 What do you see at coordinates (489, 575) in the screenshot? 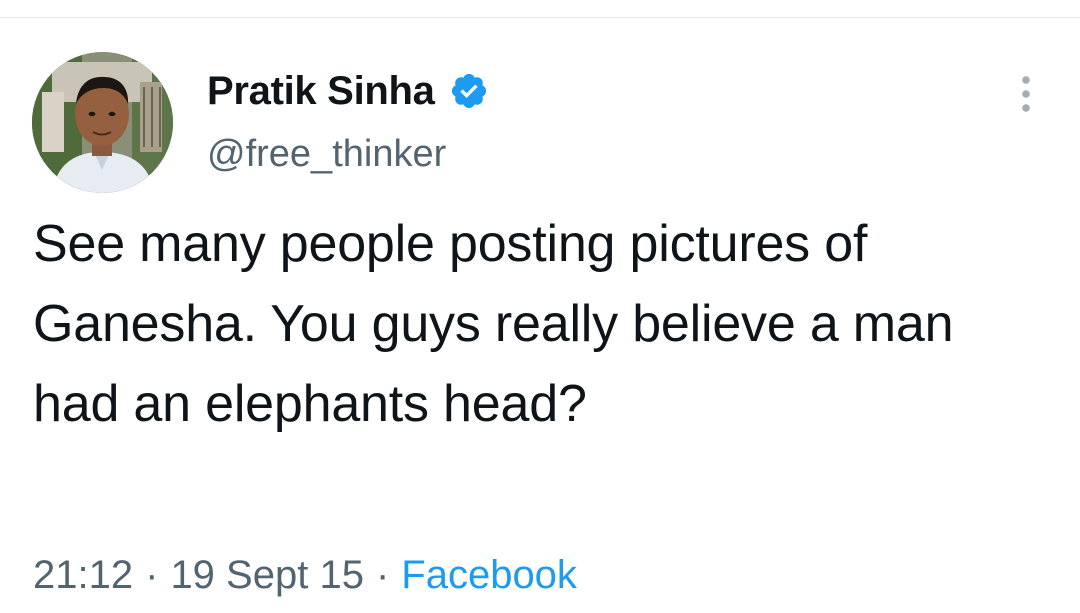
I see `tweet-source-link: Facebook` at bounding box center [489, 575].